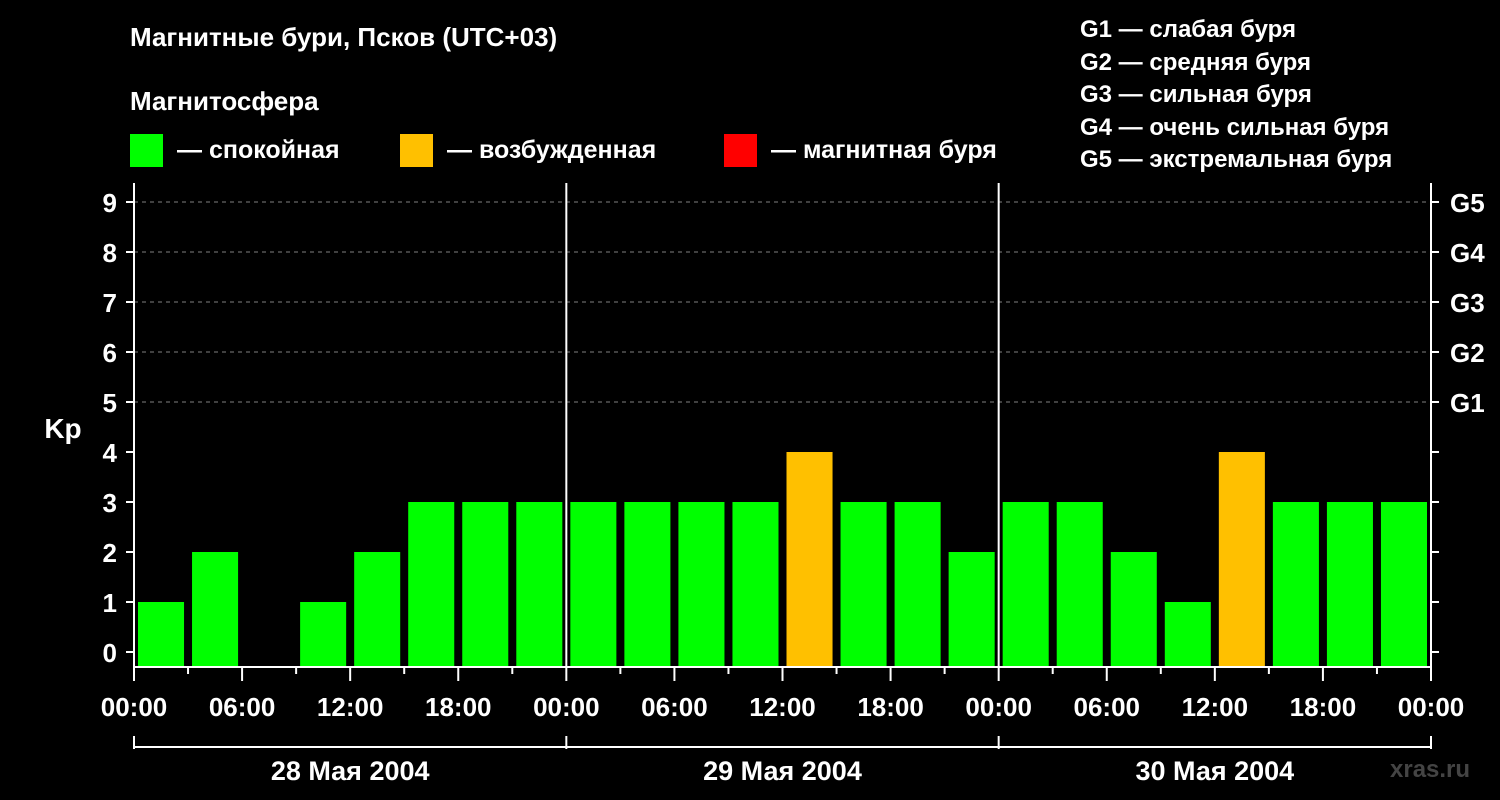 This screenshot has height=800, width=1500. I want to click on xtick-label-5: 06:00, so click(674, 707).